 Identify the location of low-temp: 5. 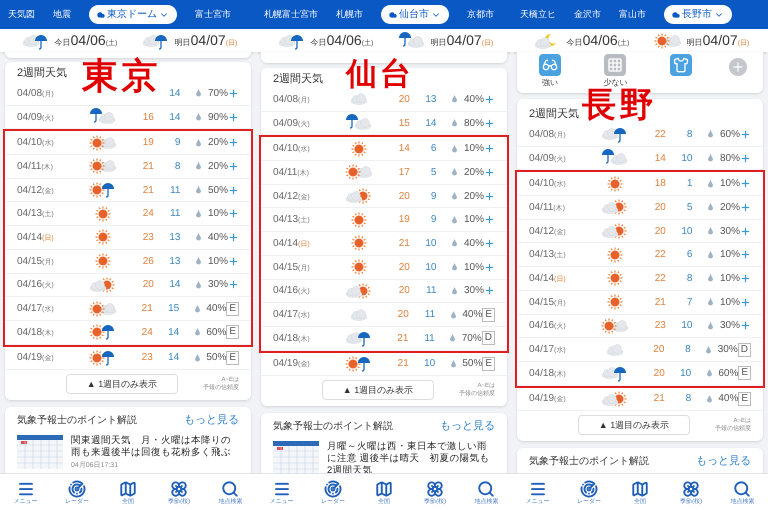
(433, 172).